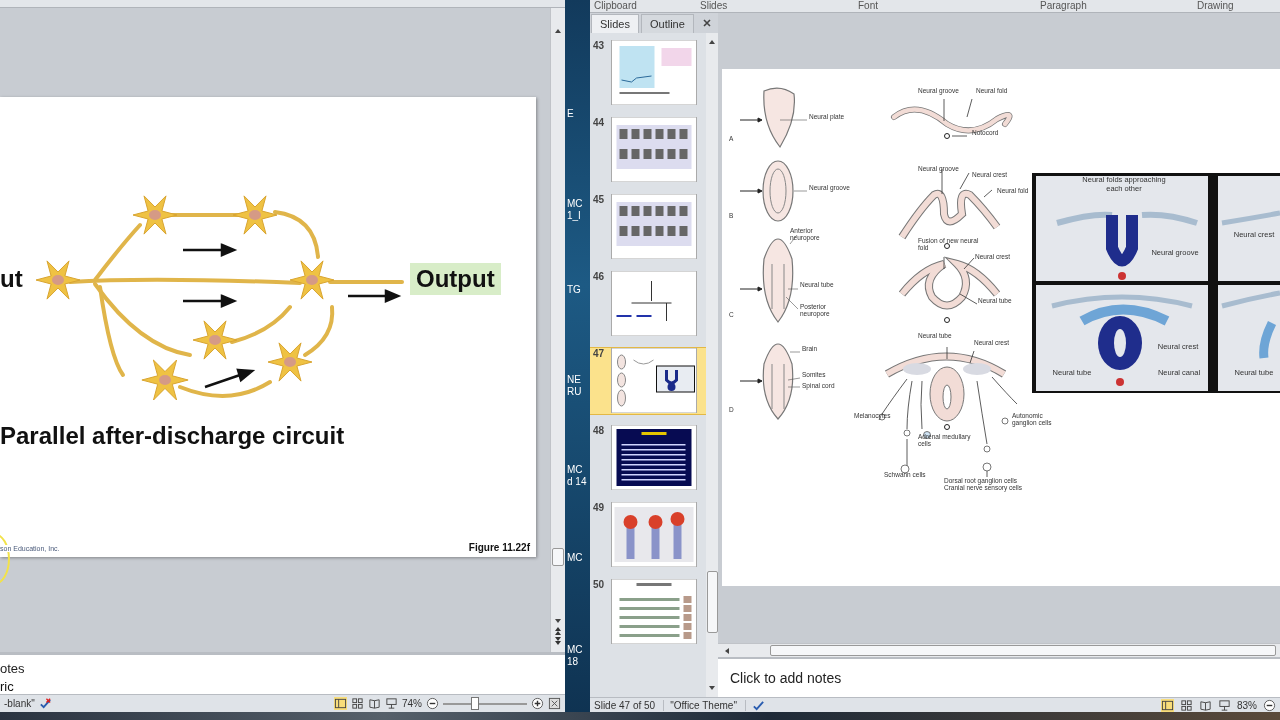 This screenshot has height=720, width=1280. I want to click on slide-number: 46, so click(599, 276).